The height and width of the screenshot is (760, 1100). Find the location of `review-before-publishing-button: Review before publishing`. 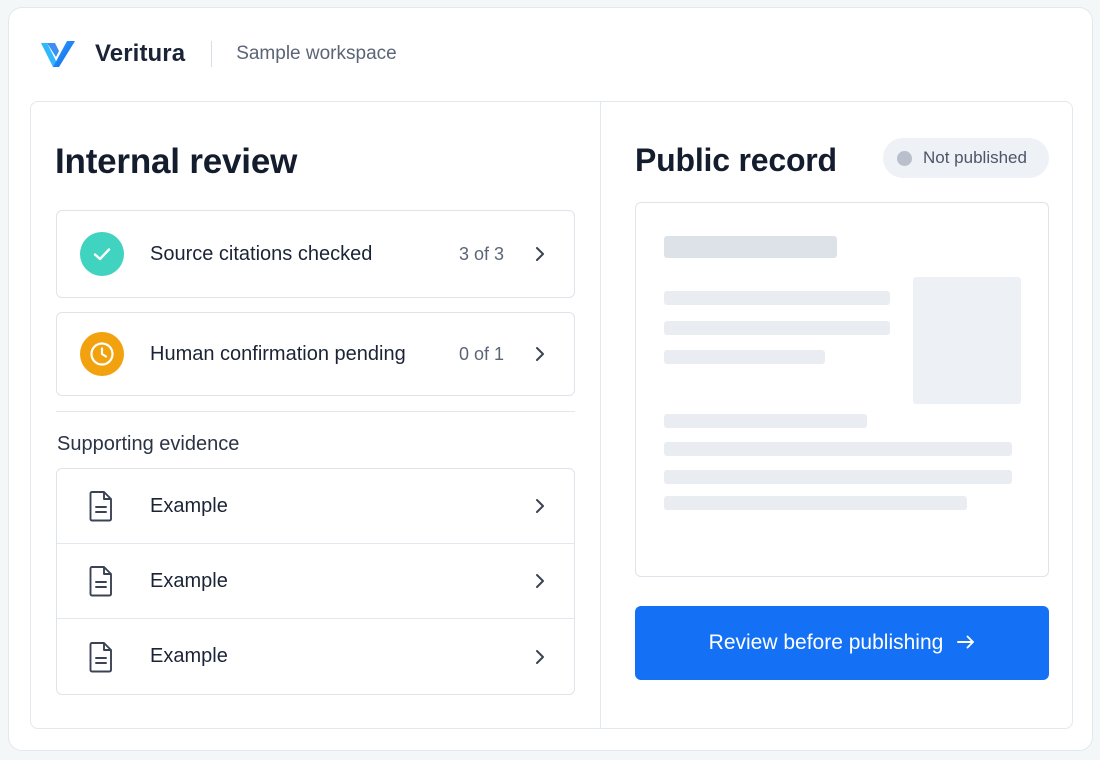

review-before-publishing-button: Review before publishing is located at coordinates (842, 643).